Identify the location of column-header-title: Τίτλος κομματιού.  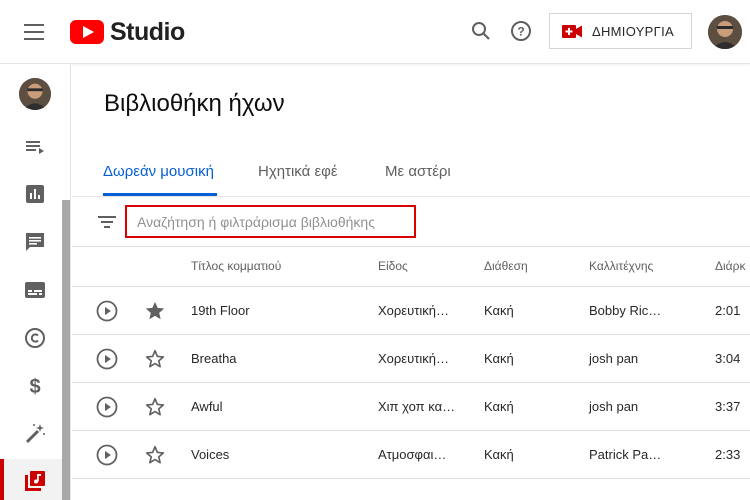
(236, 266).